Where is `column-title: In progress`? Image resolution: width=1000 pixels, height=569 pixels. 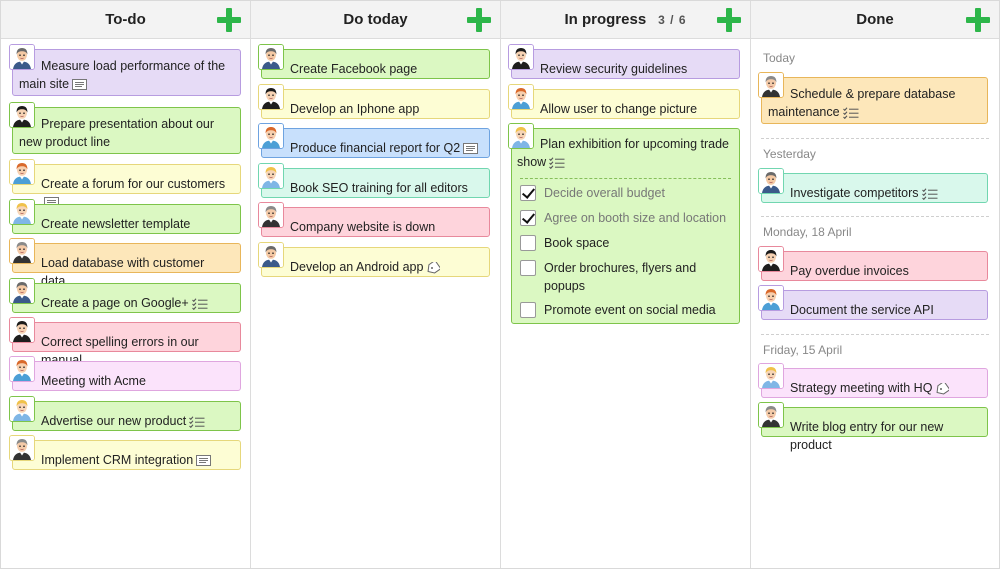 column-title: In progress is located at coordinates (605, 19).